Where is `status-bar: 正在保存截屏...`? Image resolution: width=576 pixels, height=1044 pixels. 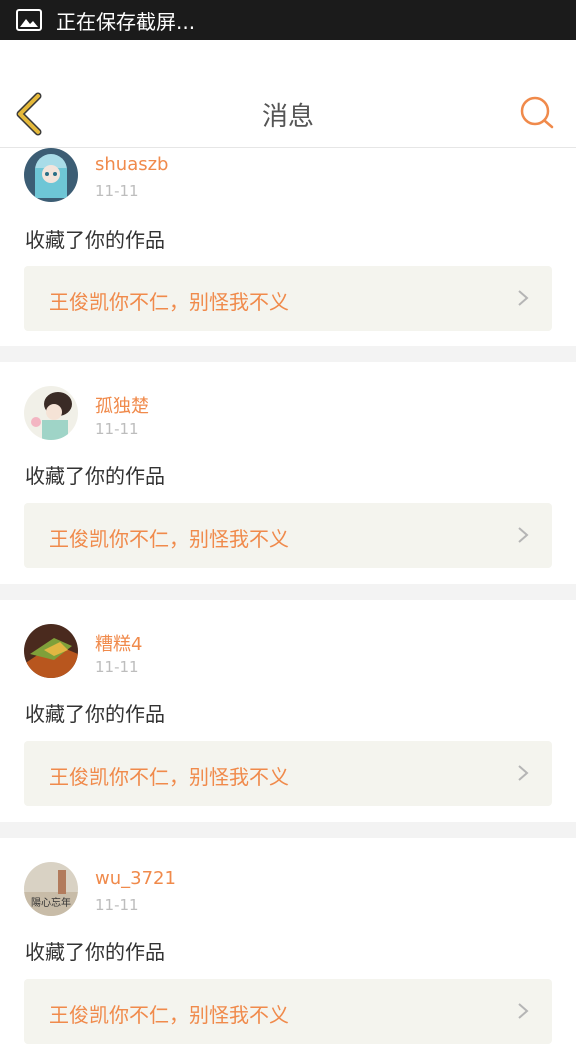 status-bar: 正在保存截屏... is located at coordinates (288, 20).